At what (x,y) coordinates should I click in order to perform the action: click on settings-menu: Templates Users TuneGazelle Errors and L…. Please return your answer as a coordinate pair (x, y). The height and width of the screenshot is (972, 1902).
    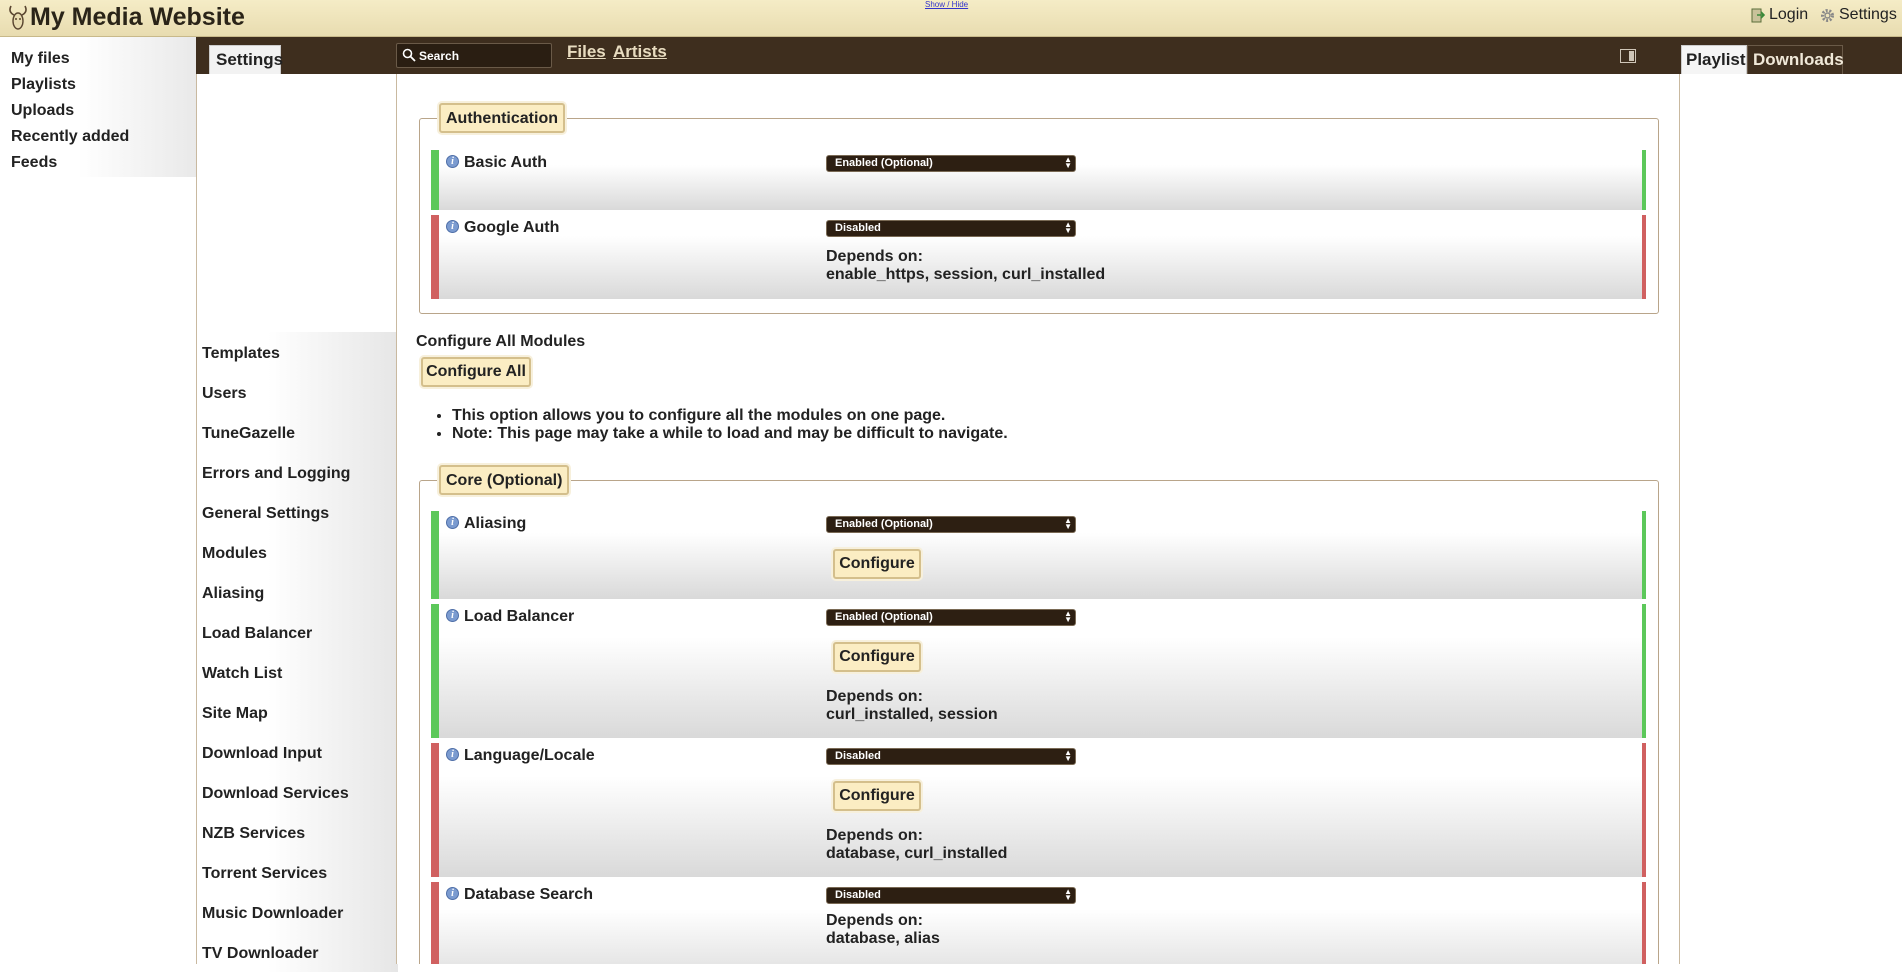
    Looking at the image, I should click on (297, 523).